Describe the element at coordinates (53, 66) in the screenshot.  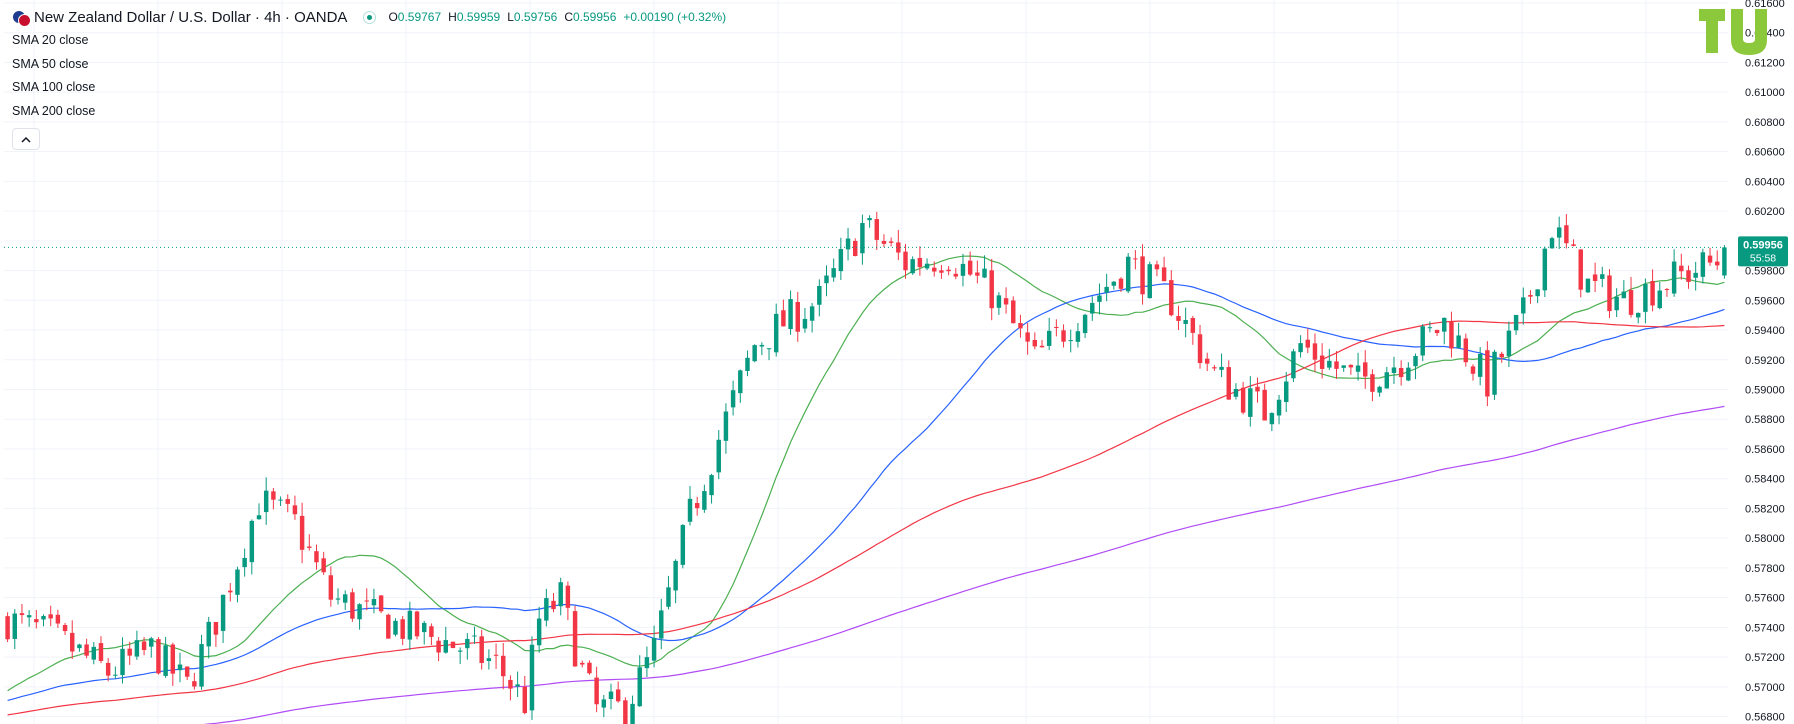
I see `indicator-sma50: SMA 50 close` at that location.